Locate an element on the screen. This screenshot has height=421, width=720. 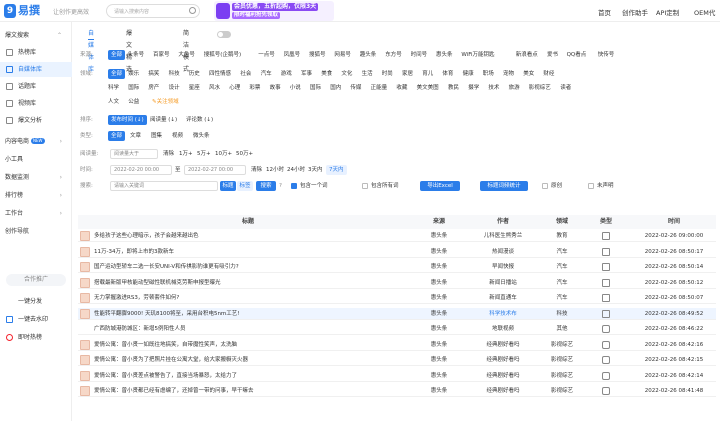
row-title: 11万-34万，即将上市的3款新车 is located at coordinates (249, 252).